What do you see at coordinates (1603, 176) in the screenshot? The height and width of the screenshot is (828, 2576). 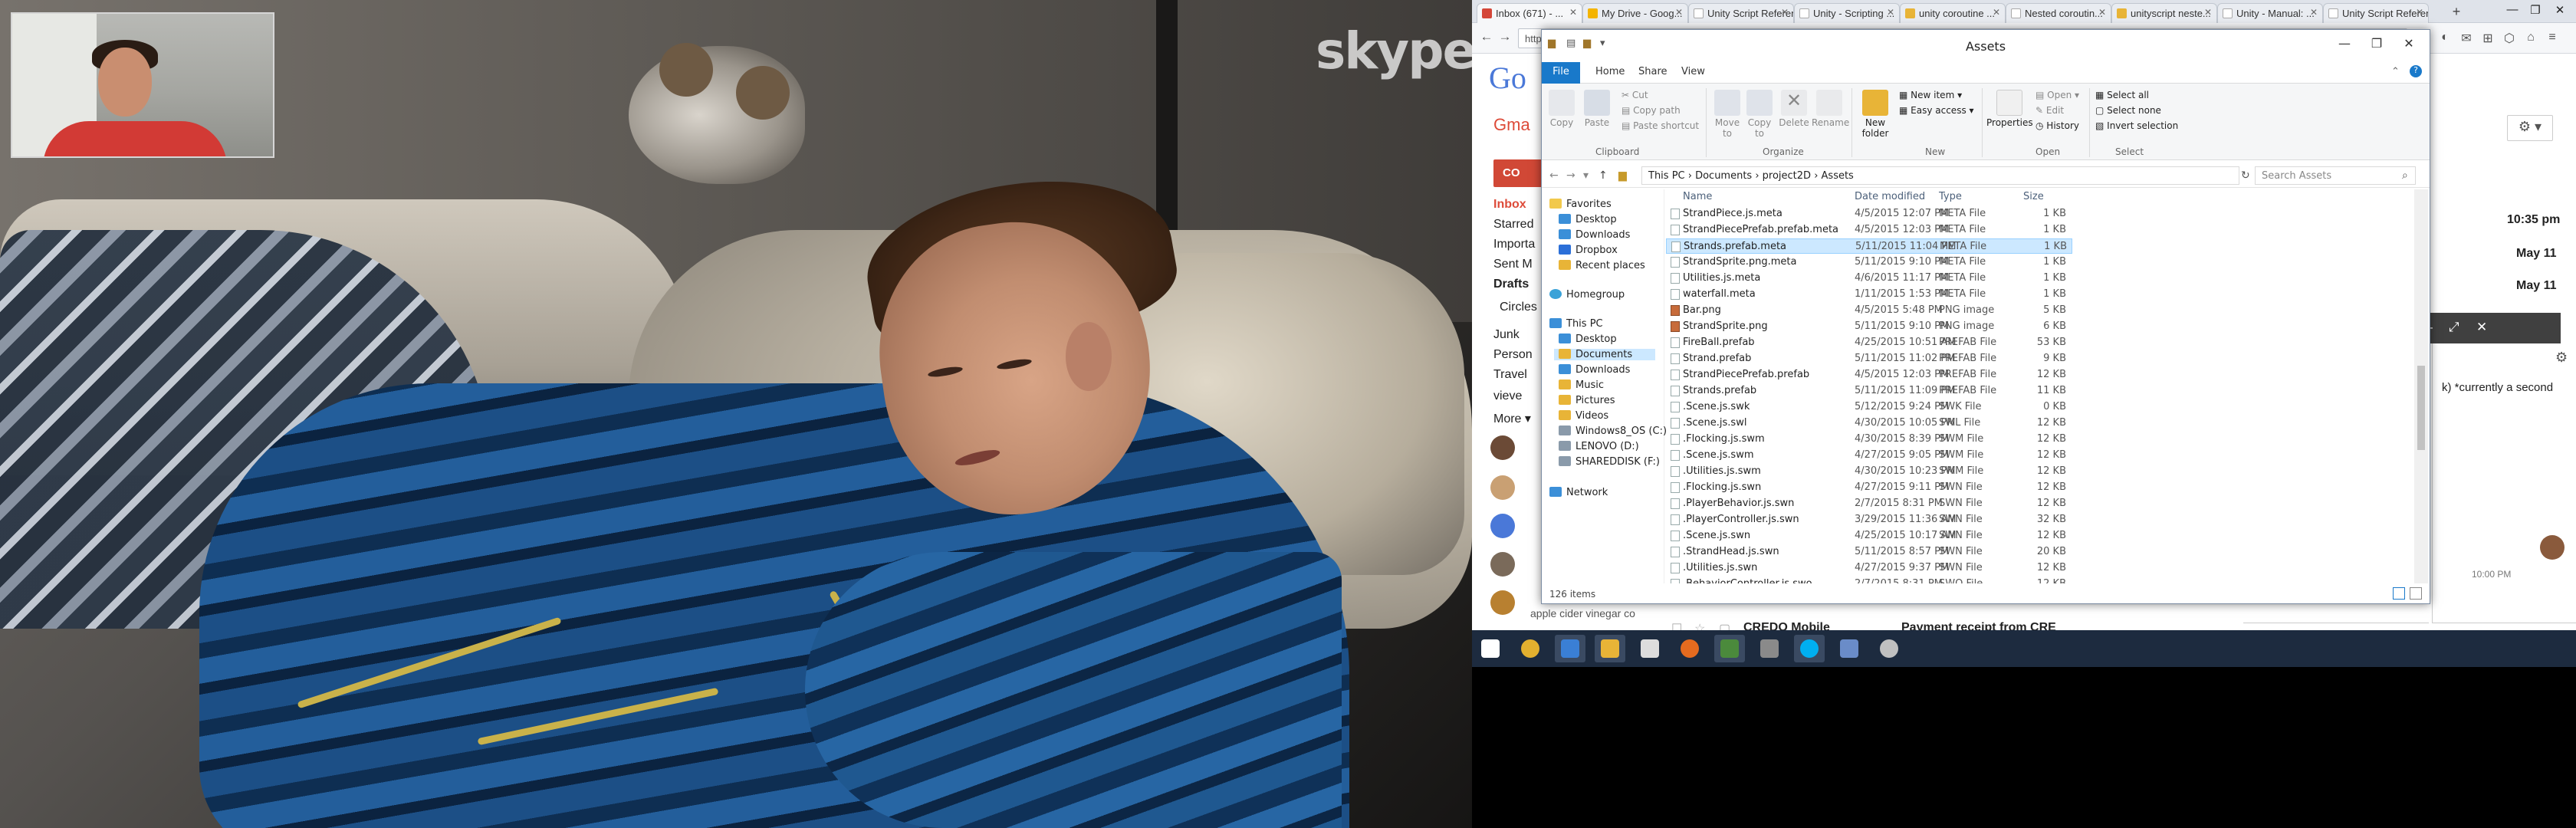 I see `up-arrow-icon: ↑` at bounding box center [1603, 176].